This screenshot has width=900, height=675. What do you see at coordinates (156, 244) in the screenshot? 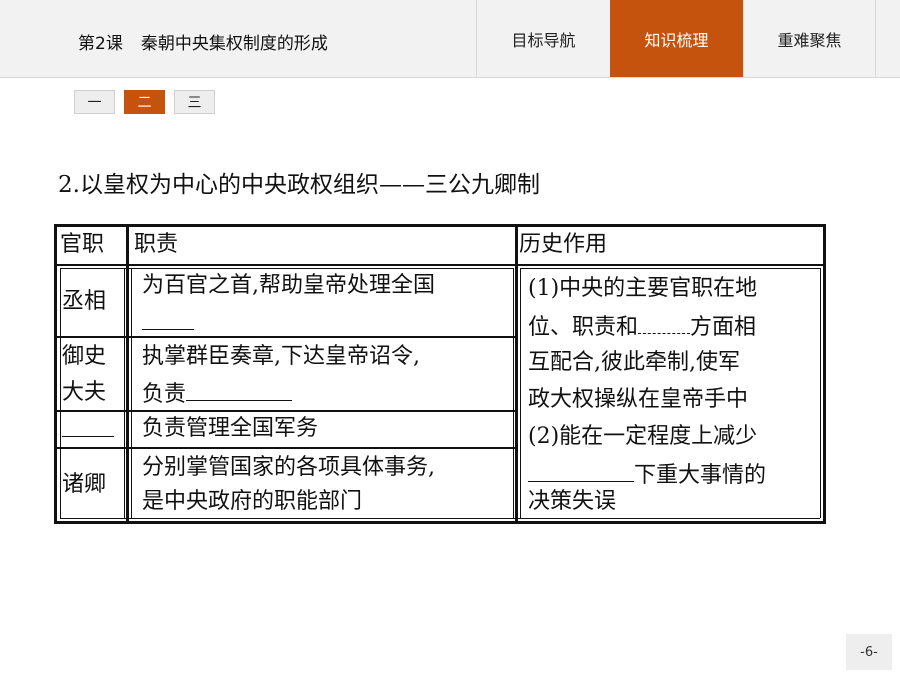
I see `header-duty: 职责` at bounding box center [156, 244].